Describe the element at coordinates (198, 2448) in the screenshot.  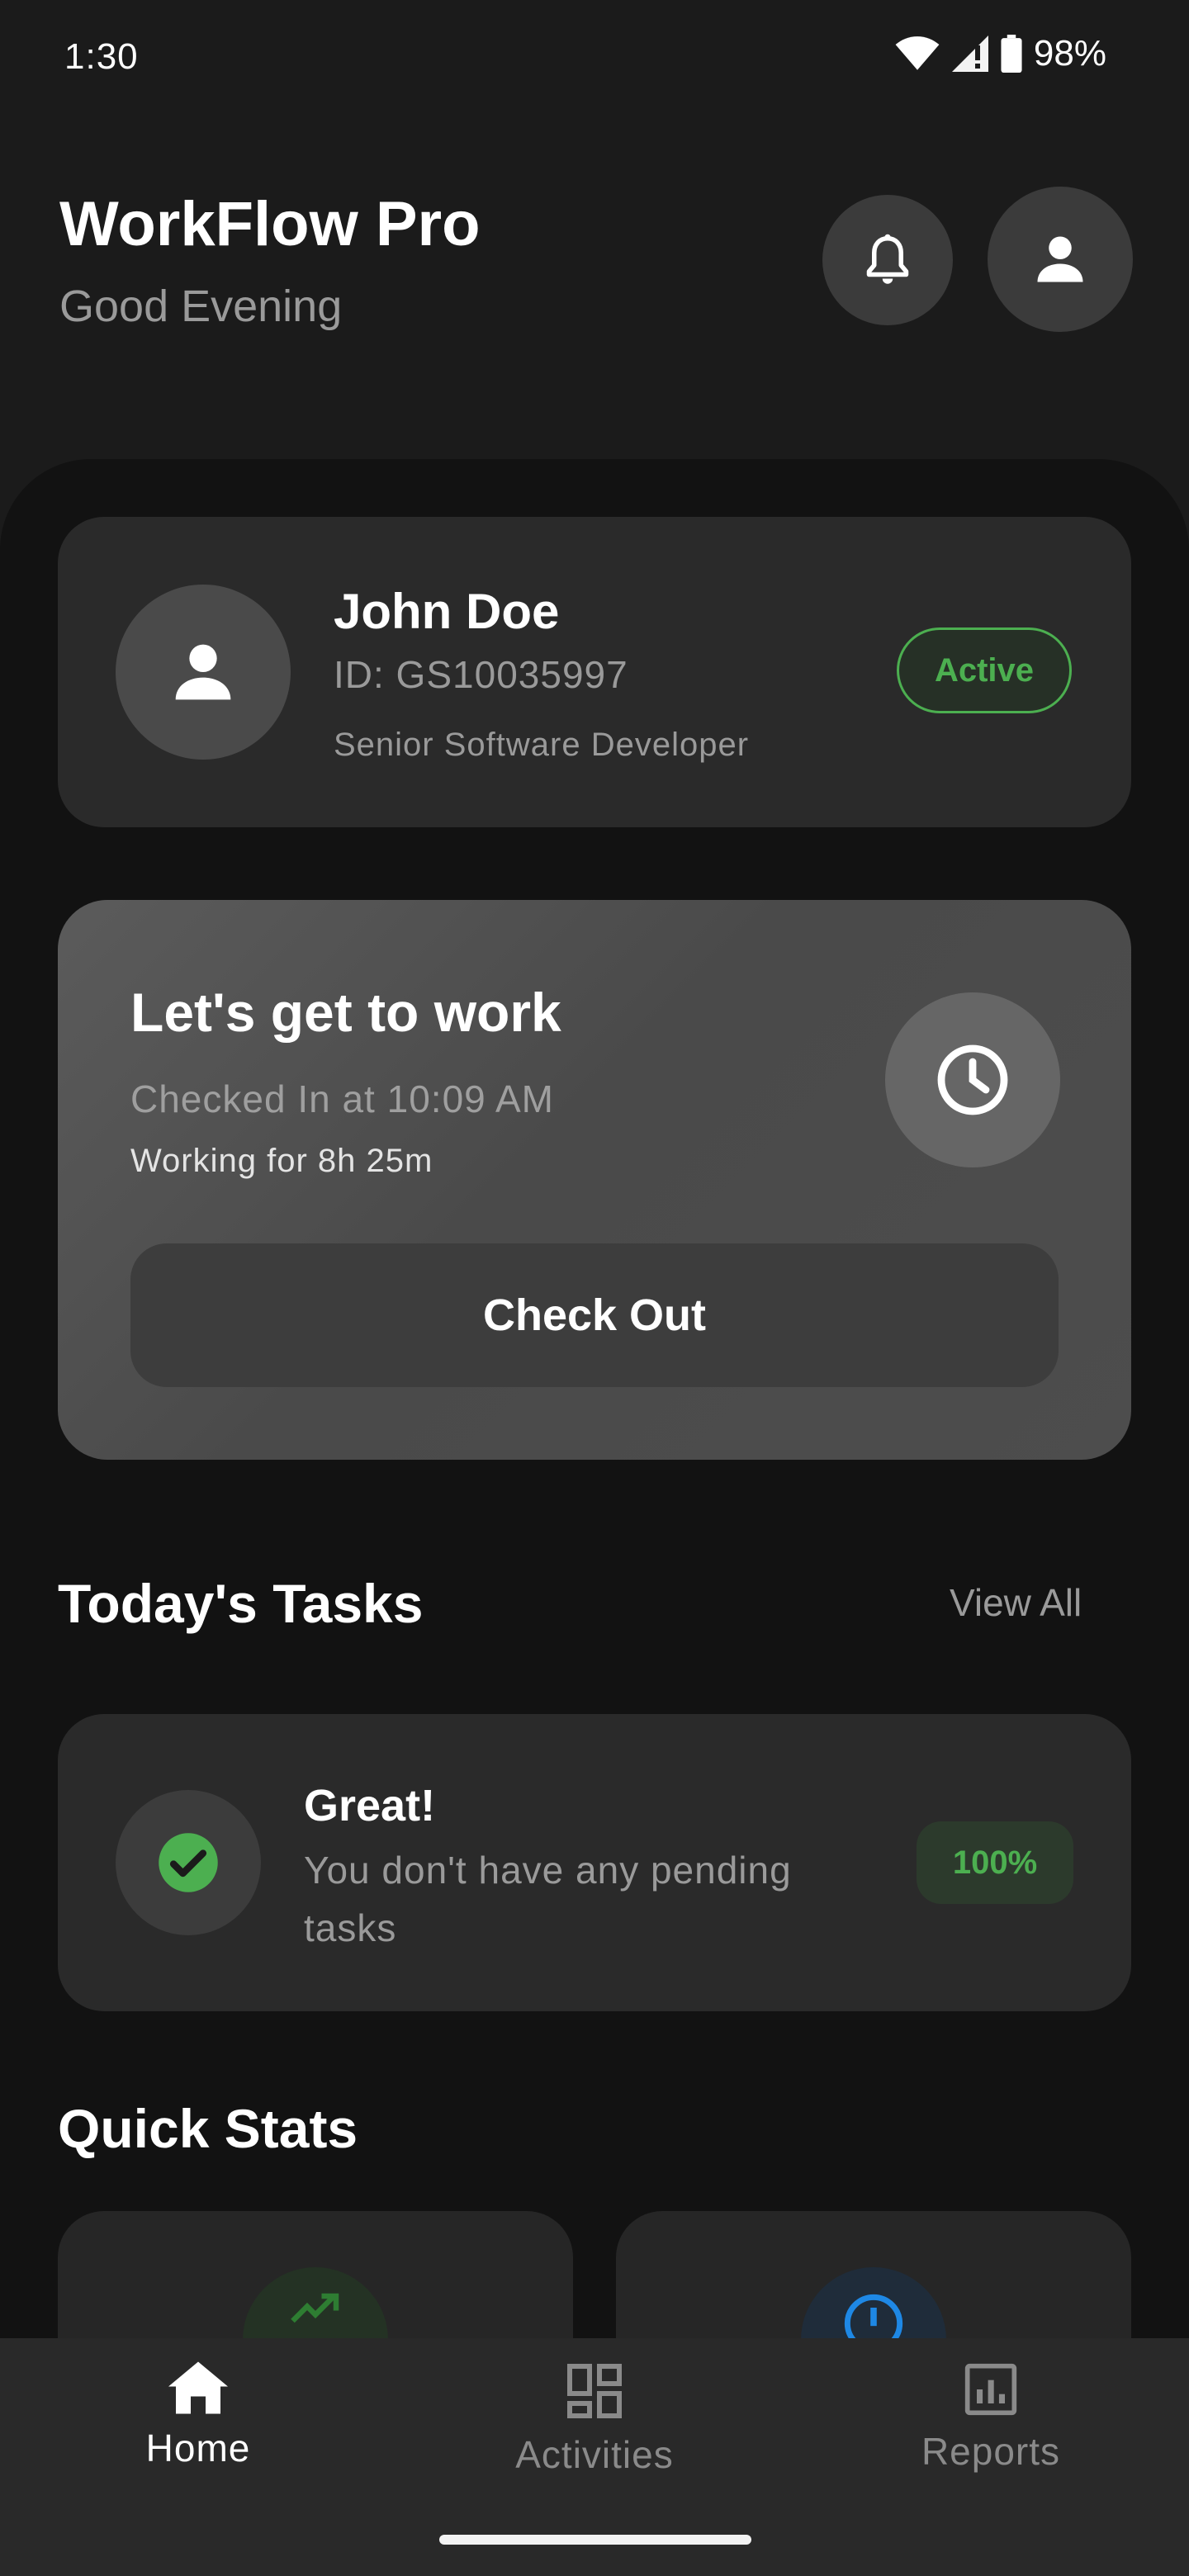
I see `nav-label-home: Home` at that location.